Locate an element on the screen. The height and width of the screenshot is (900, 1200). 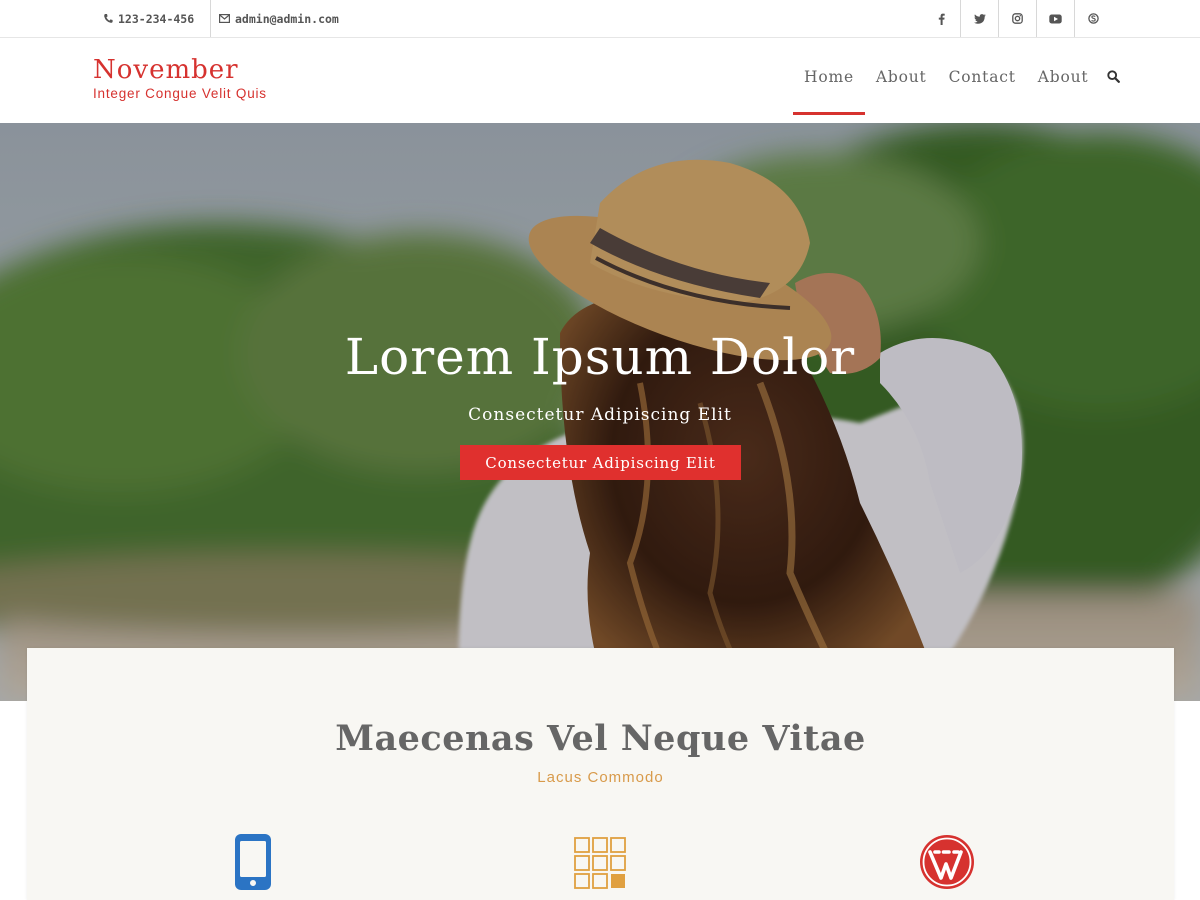
nav-item-about: About is located at coordinates (901, 76).